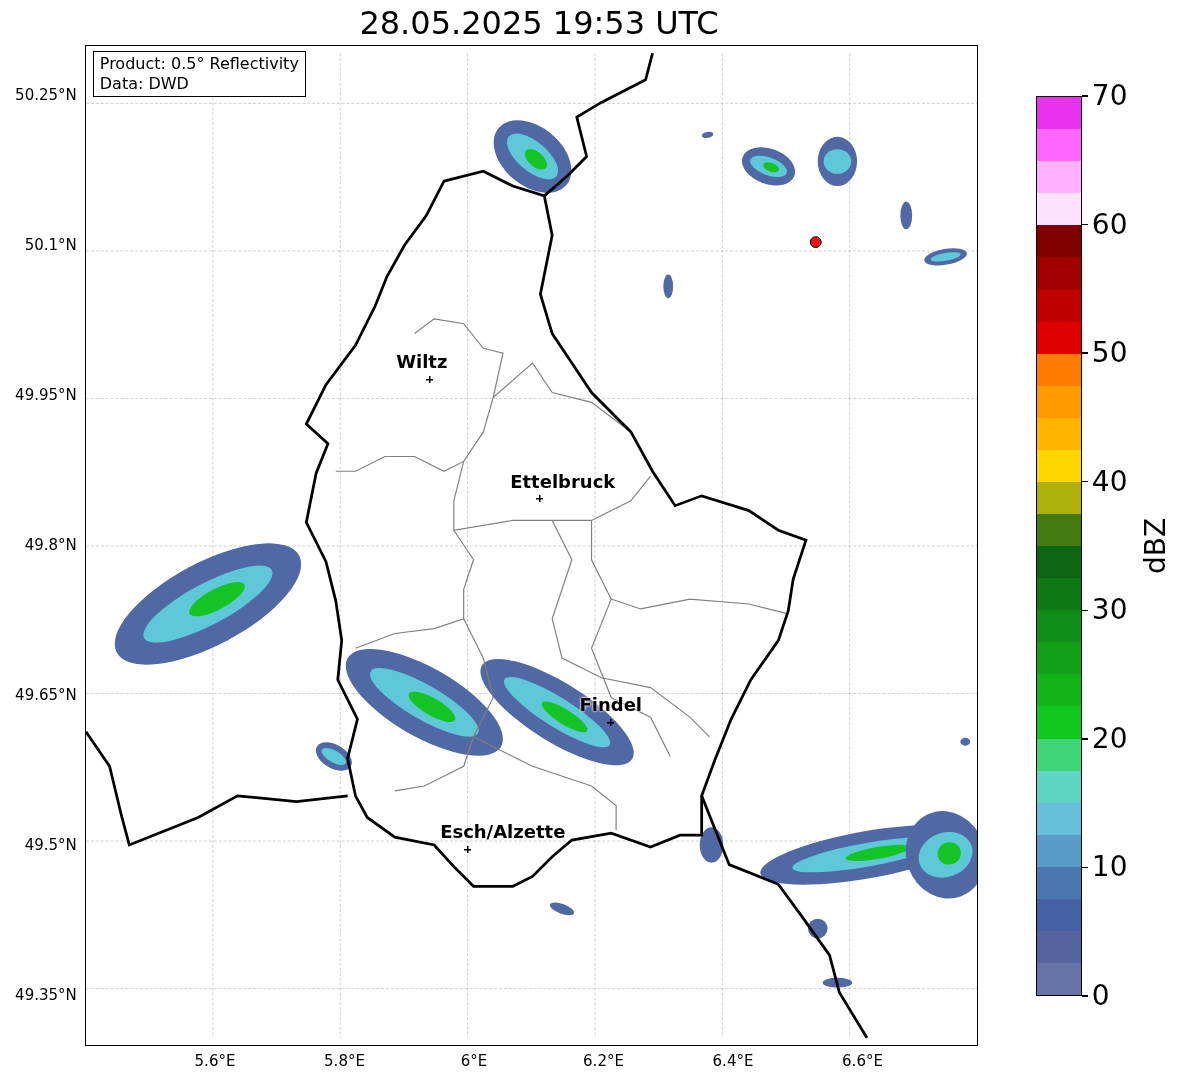 The image size is (1184, 1081). I want to click on latitude-label: 49.8°N, so click(50, 545).